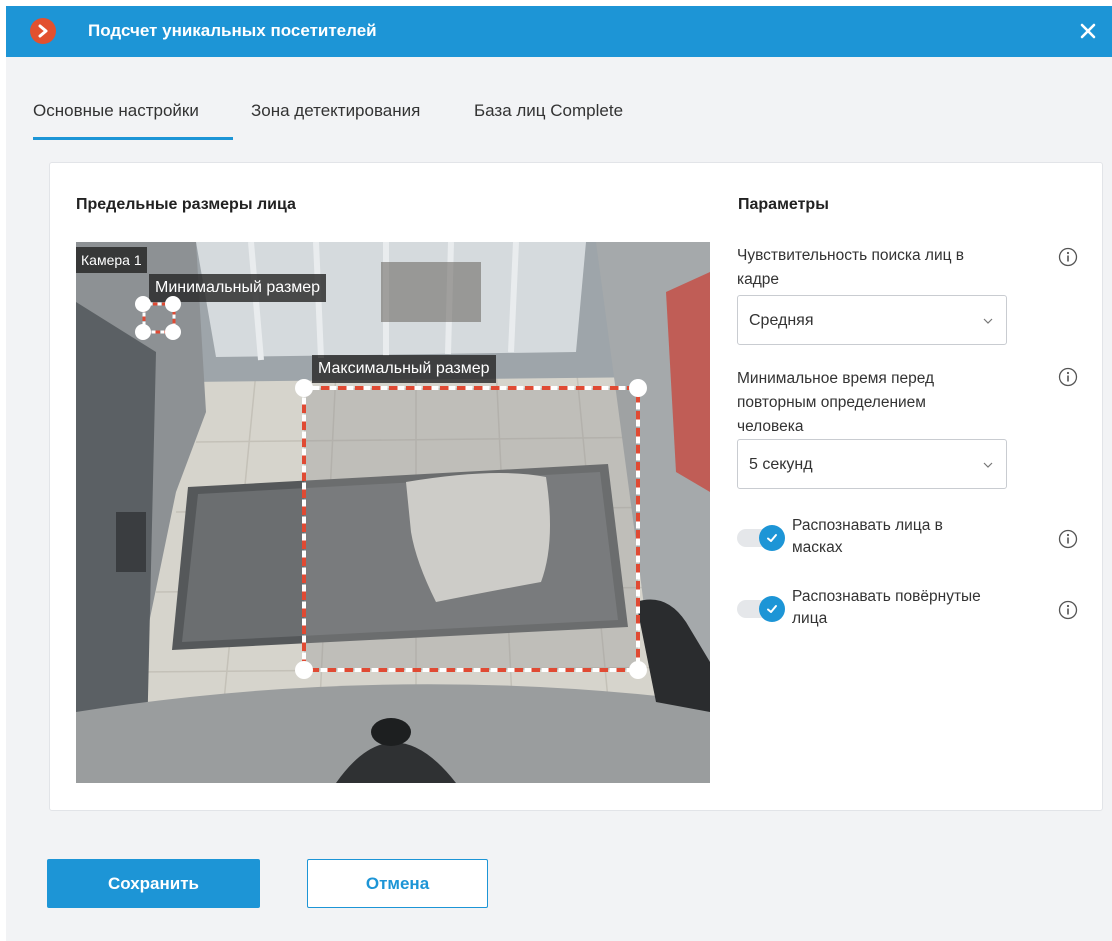 This screenshot has width=1112, height=941. I want to click on title-bar: Подсчет уникальных посетителей, so click(559, 31).